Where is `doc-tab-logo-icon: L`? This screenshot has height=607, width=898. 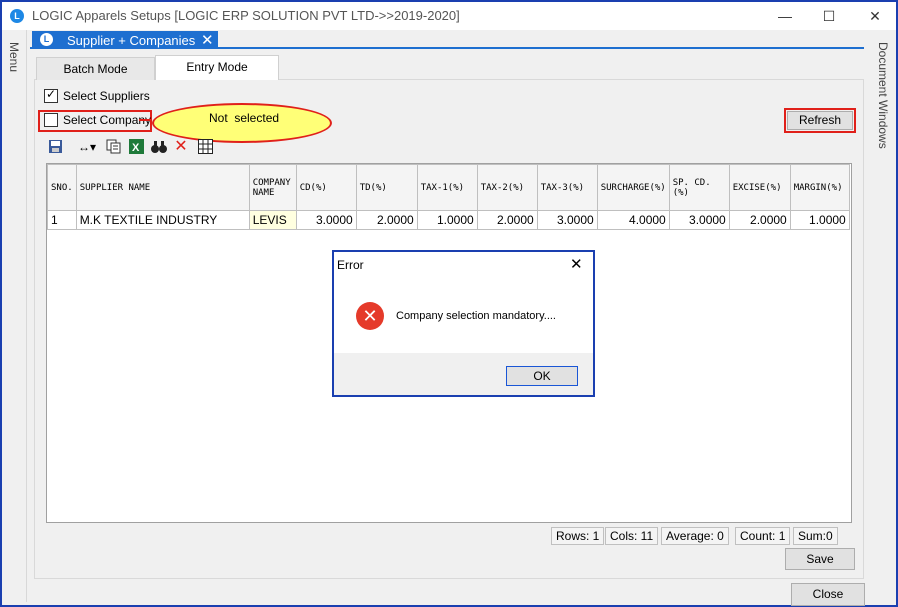
doc-tab-logo-icon: L is located at coordinates (46, 39).